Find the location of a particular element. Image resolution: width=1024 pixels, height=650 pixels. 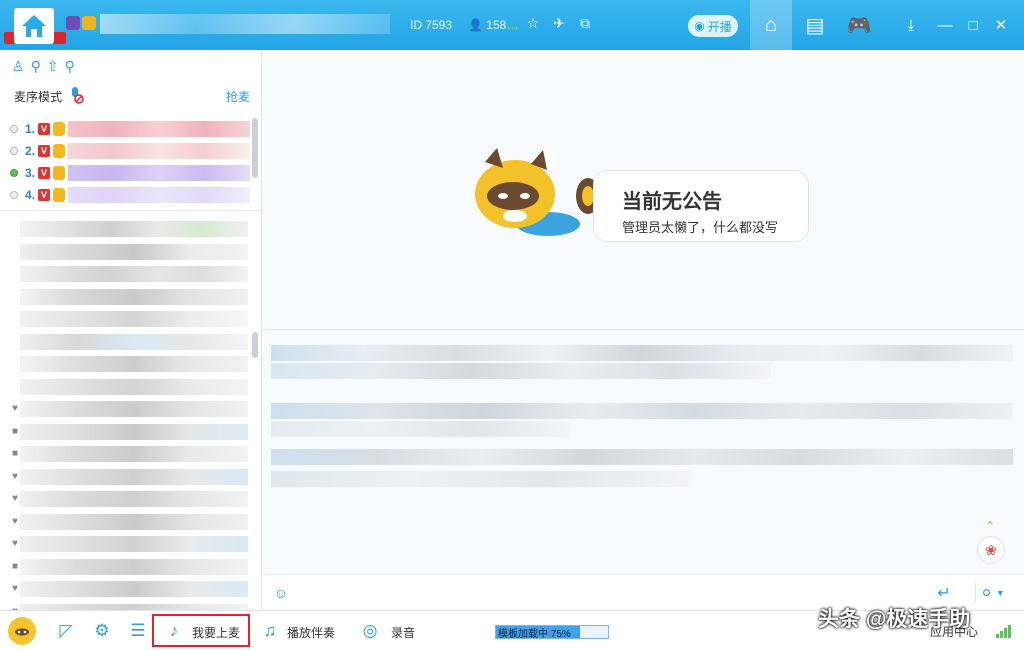

font-style-icon: ☺ is located at coordinates (281, 593).